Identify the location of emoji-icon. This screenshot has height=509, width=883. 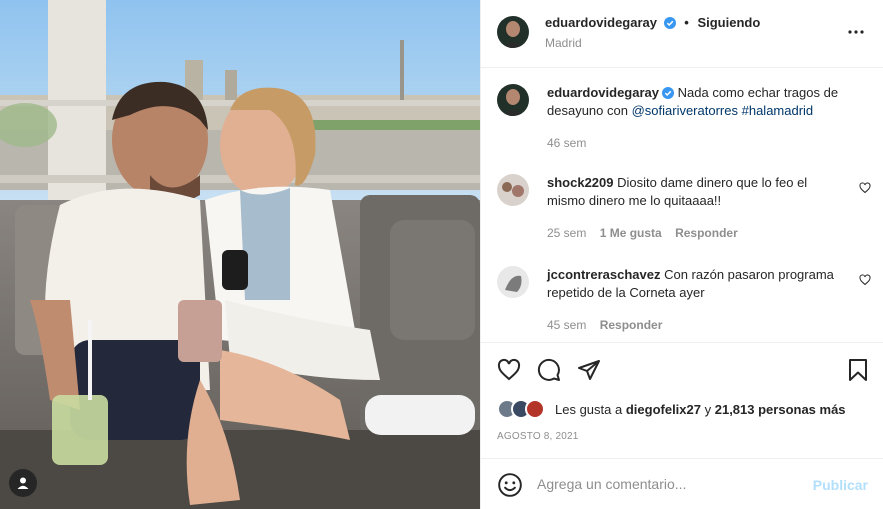
(510, 485).